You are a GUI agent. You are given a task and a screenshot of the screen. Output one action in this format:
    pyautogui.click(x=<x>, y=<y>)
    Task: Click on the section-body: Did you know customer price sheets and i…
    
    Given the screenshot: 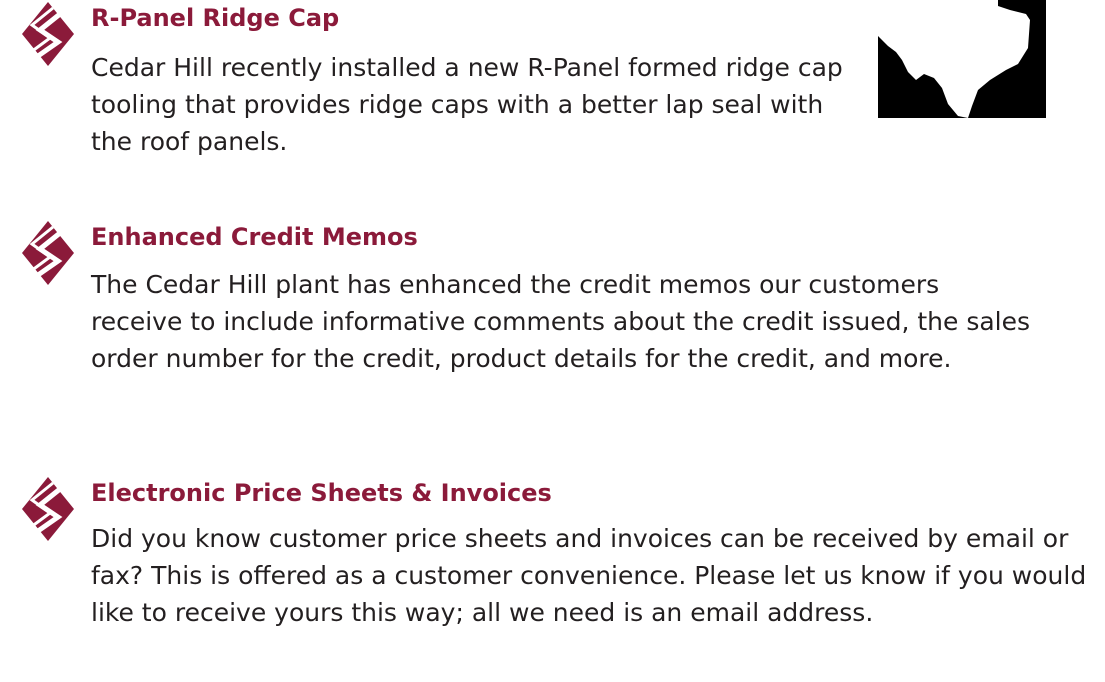 What is the action you would take?
    pyautogui.click(x=589, y=575)
    